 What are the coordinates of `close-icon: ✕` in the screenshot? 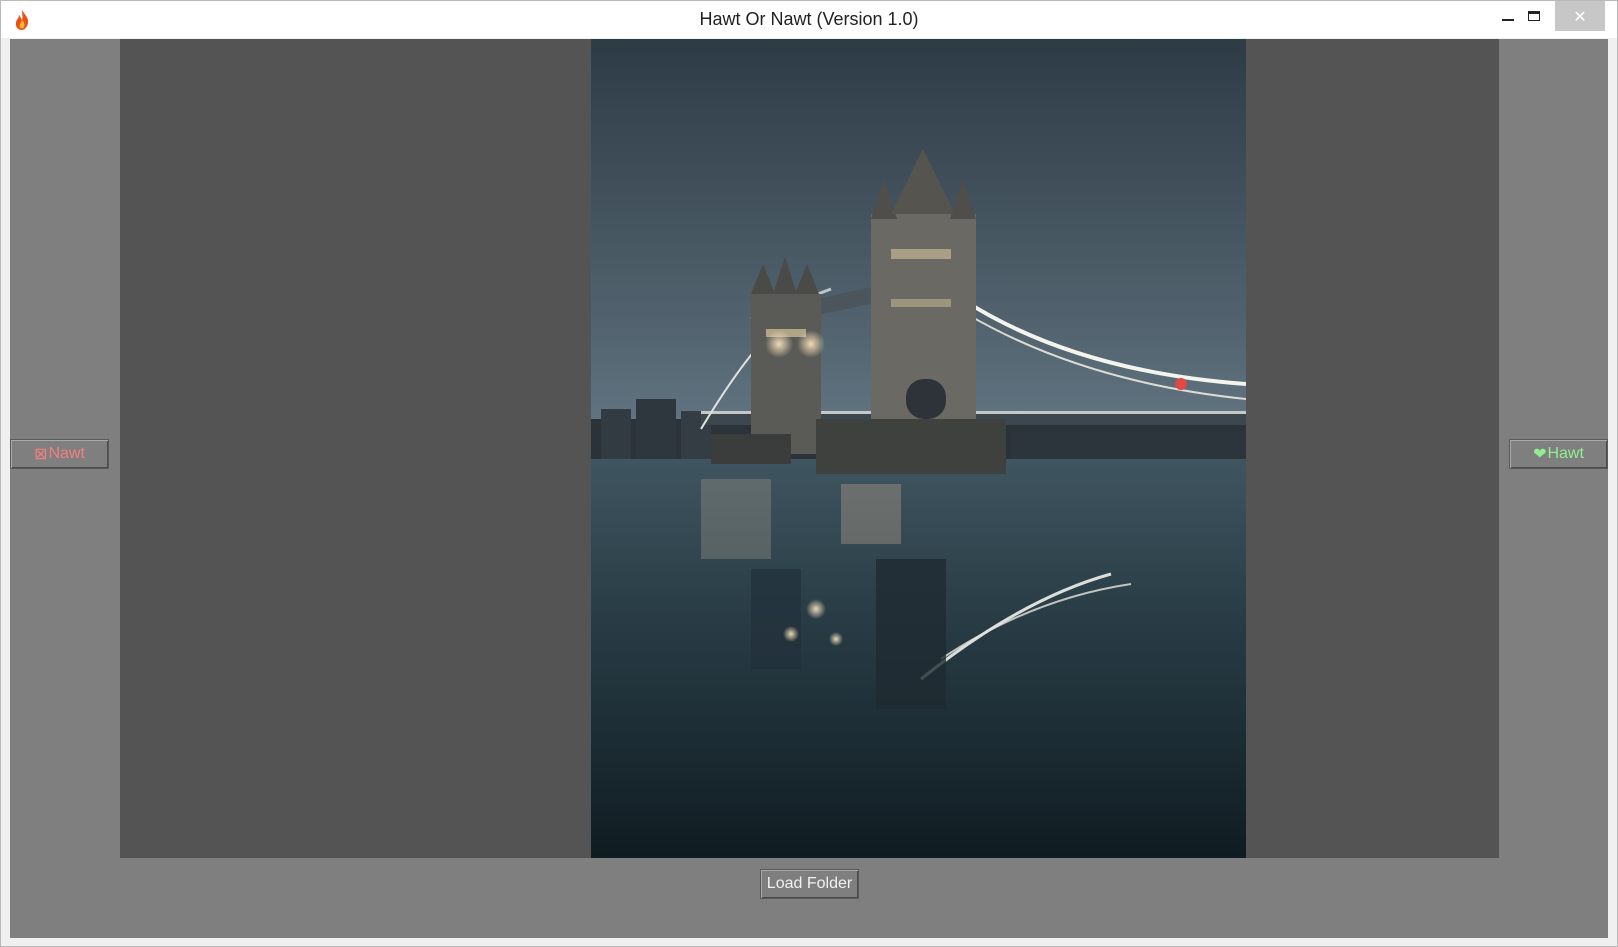 It's located at (1580, 16).